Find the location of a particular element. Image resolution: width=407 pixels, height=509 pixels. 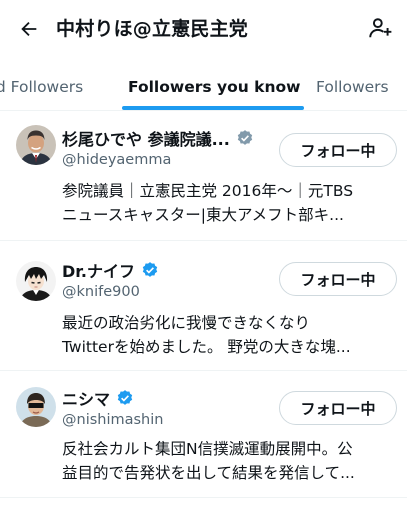

user-name-row: Dr.ナイフ is located at coordinates (110, 270).